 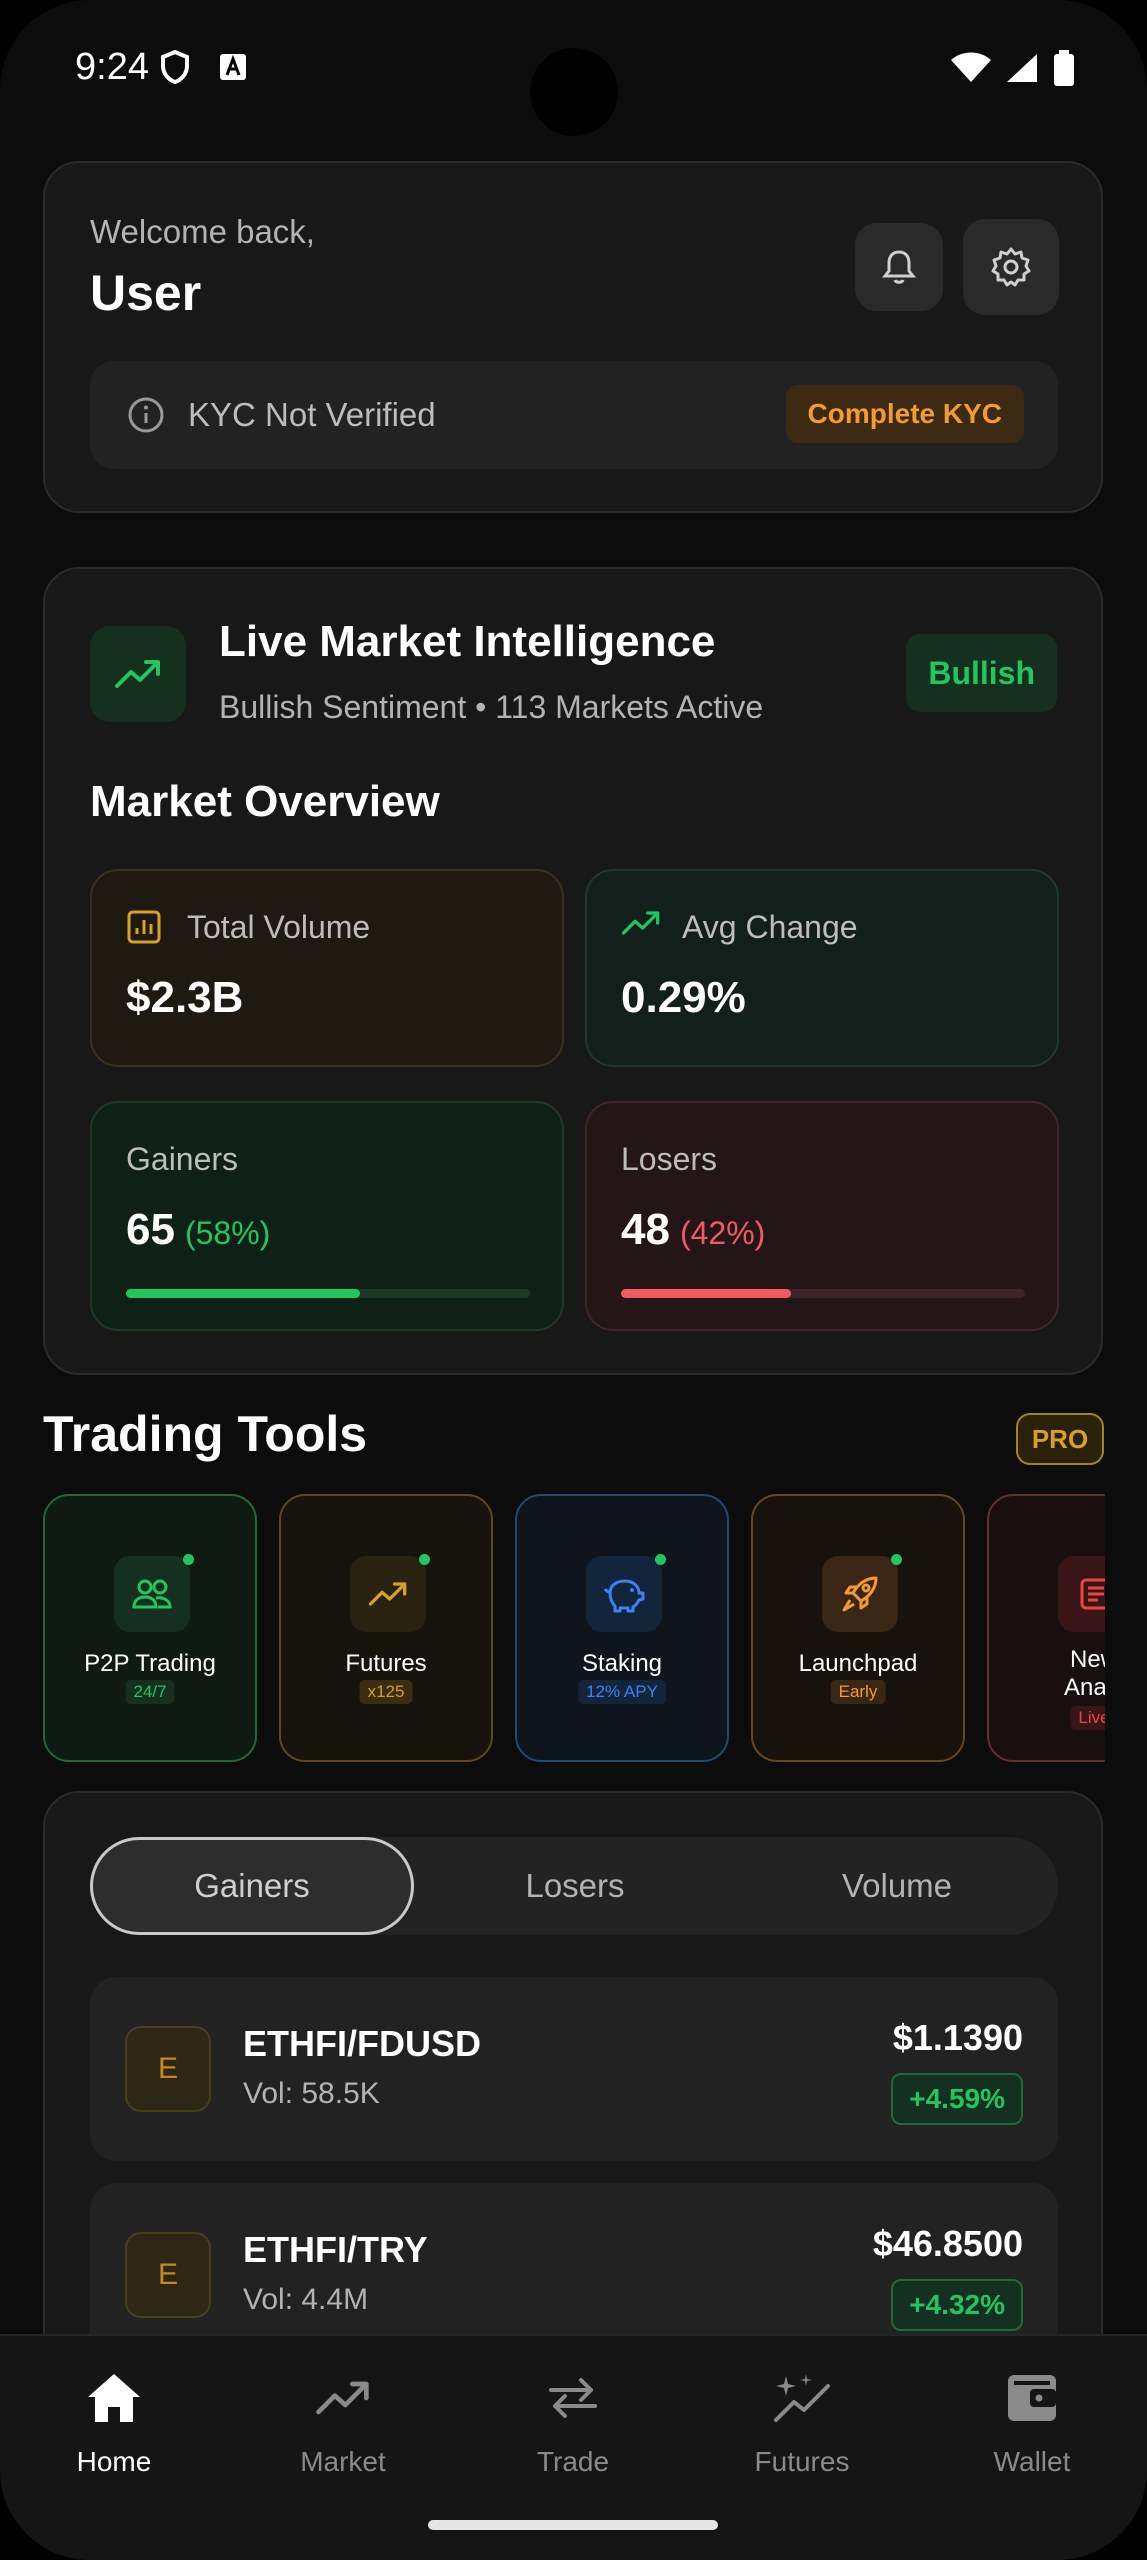 What do you see at coordinates (150, 1692) in the screenshot?
I see `tool-tag: 24/7` at bounding box center [150, 1692].